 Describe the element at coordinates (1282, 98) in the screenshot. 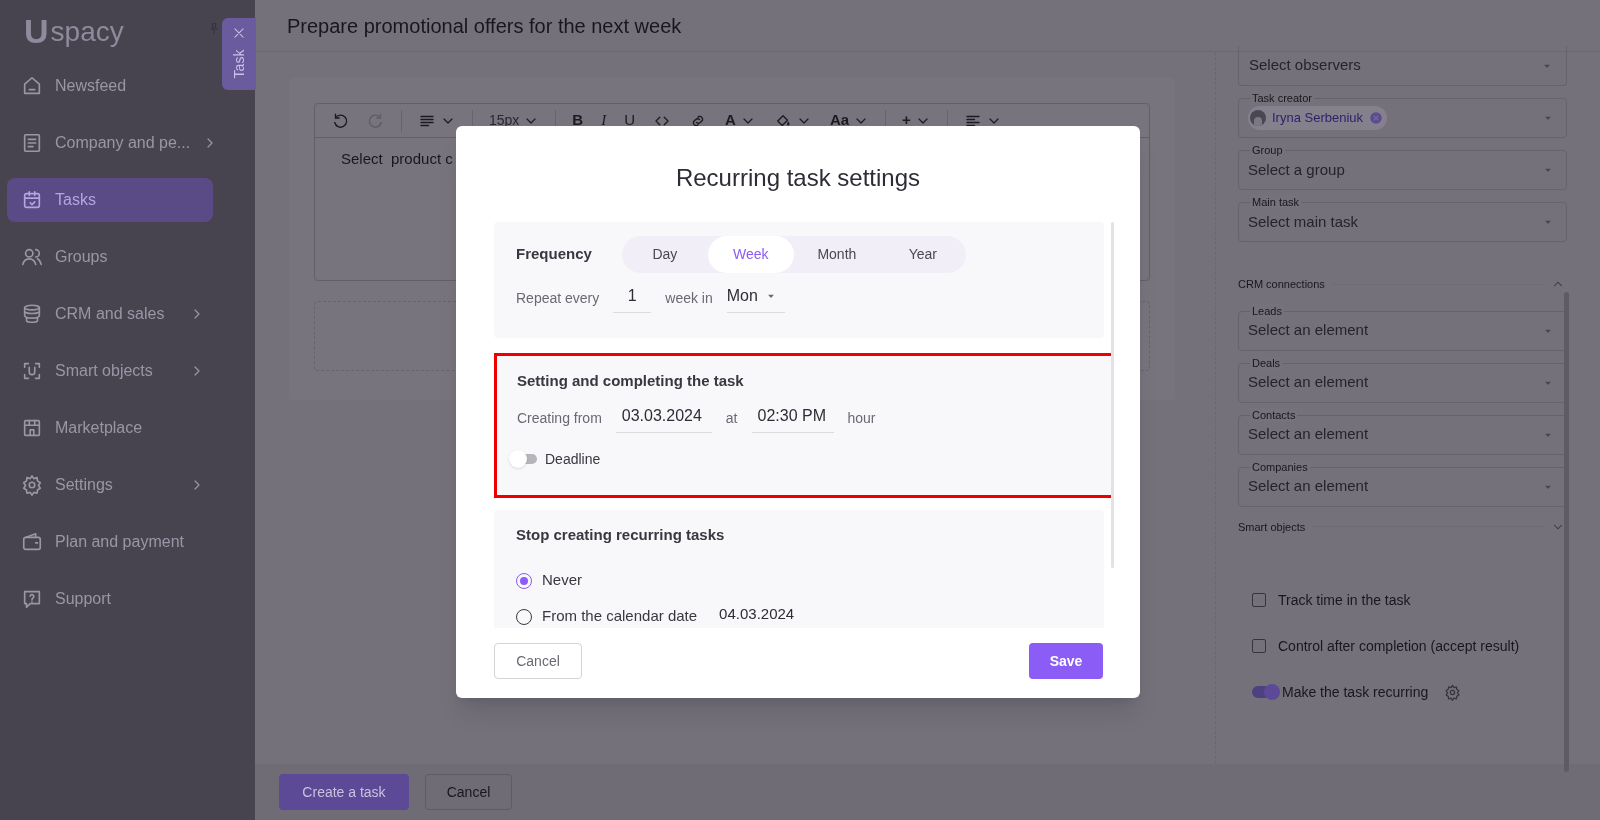

I see `field-label: Task creator` at that location.